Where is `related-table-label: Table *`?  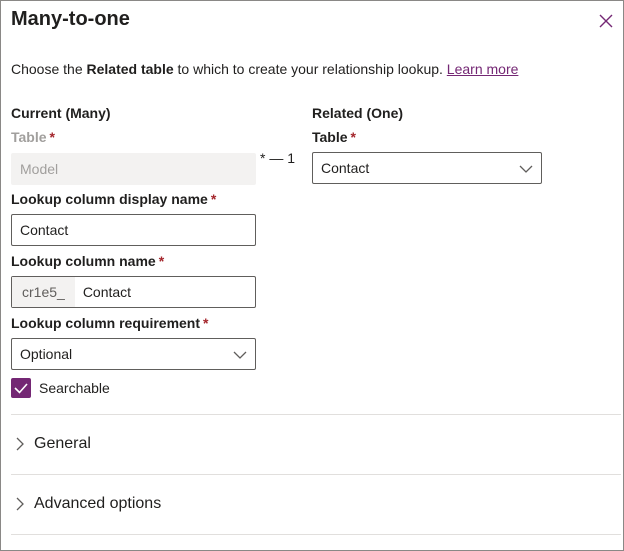 related-table-label: Table * is located at coordinates (334, 137).